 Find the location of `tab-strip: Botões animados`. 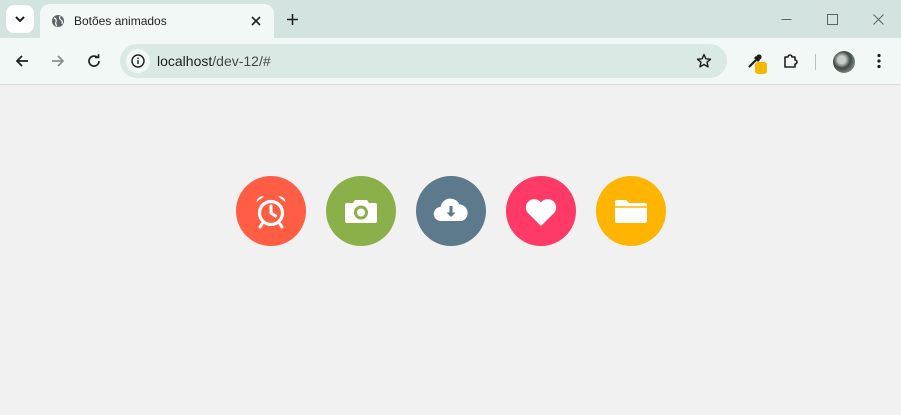

tab-strip: Botões animados is located at coordinates (450, 19).